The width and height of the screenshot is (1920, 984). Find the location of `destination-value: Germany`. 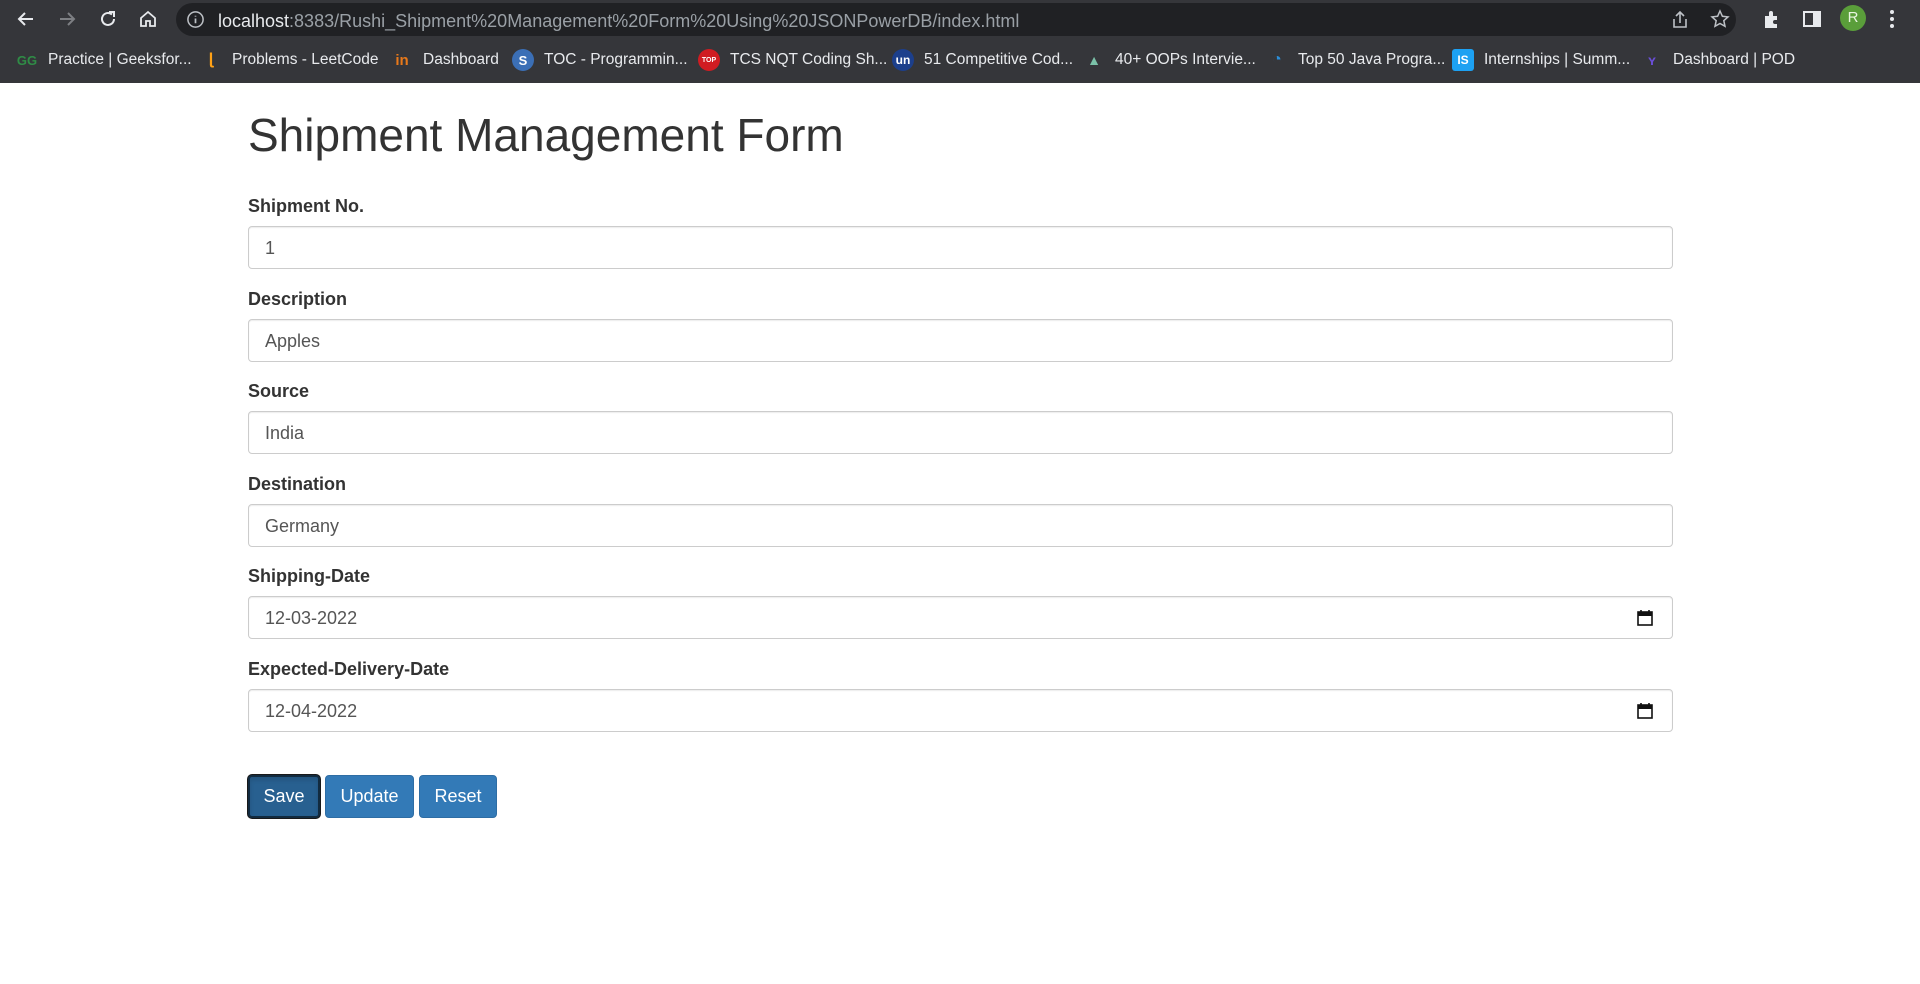

destination-value: Germany is located at coordinates (302, 526).